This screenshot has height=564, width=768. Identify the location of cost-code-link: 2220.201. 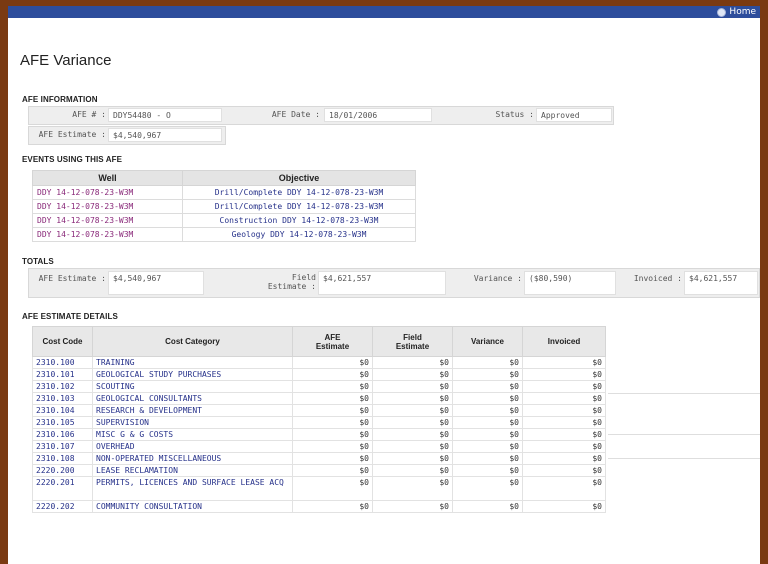
(62, 488).